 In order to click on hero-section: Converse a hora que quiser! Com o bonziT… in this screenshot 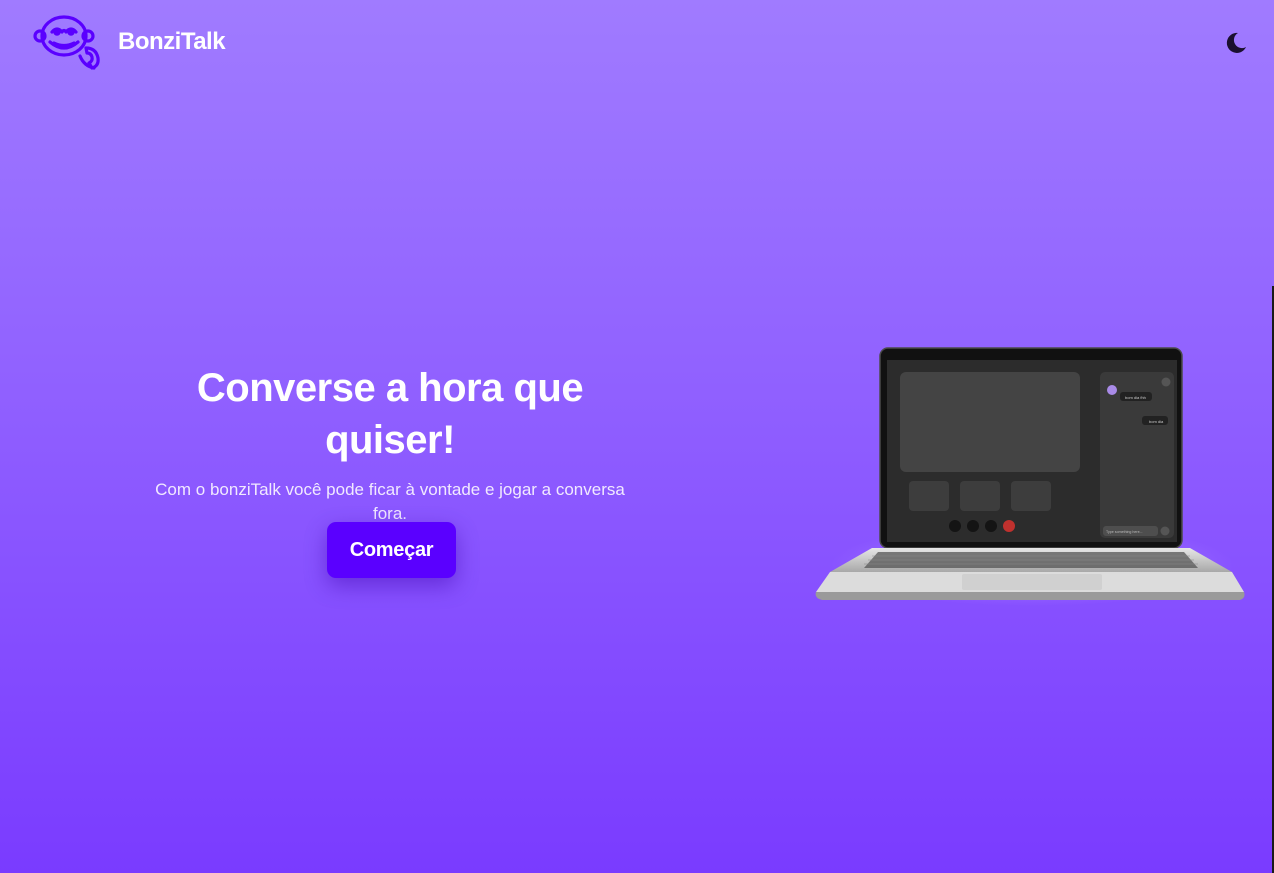, I will do `click(390, 444)`.